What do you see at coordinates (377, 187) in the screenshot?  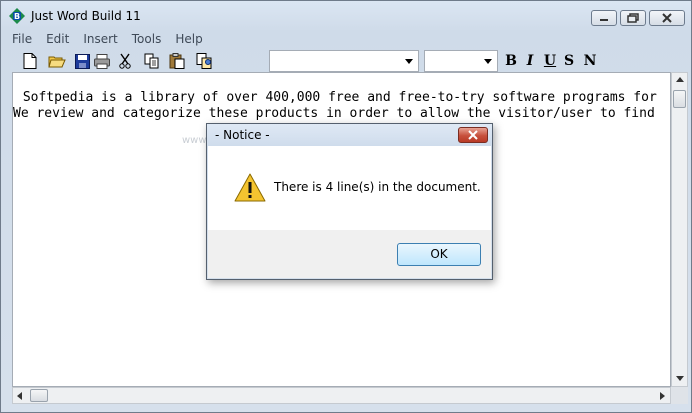 I see `dialog-message: There is 4 line(s) in the document.` at bounding box center [377, 187].